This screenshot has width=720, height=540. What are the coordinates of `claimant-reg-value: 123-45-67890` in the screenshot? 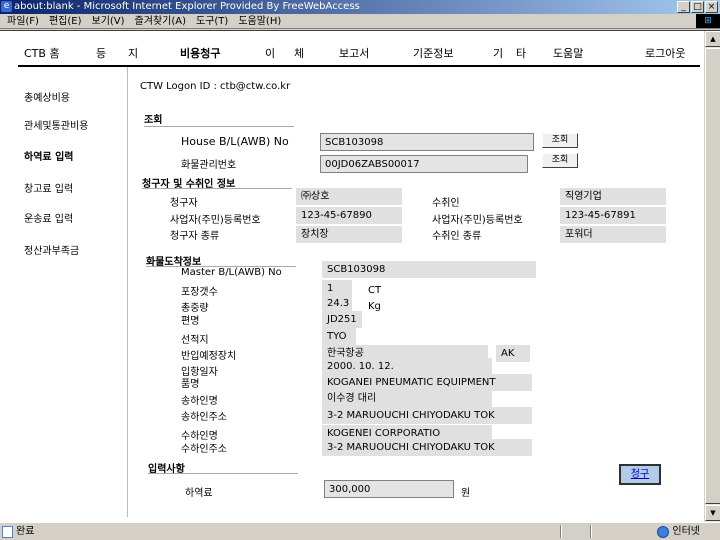 It's located at (349, 215).